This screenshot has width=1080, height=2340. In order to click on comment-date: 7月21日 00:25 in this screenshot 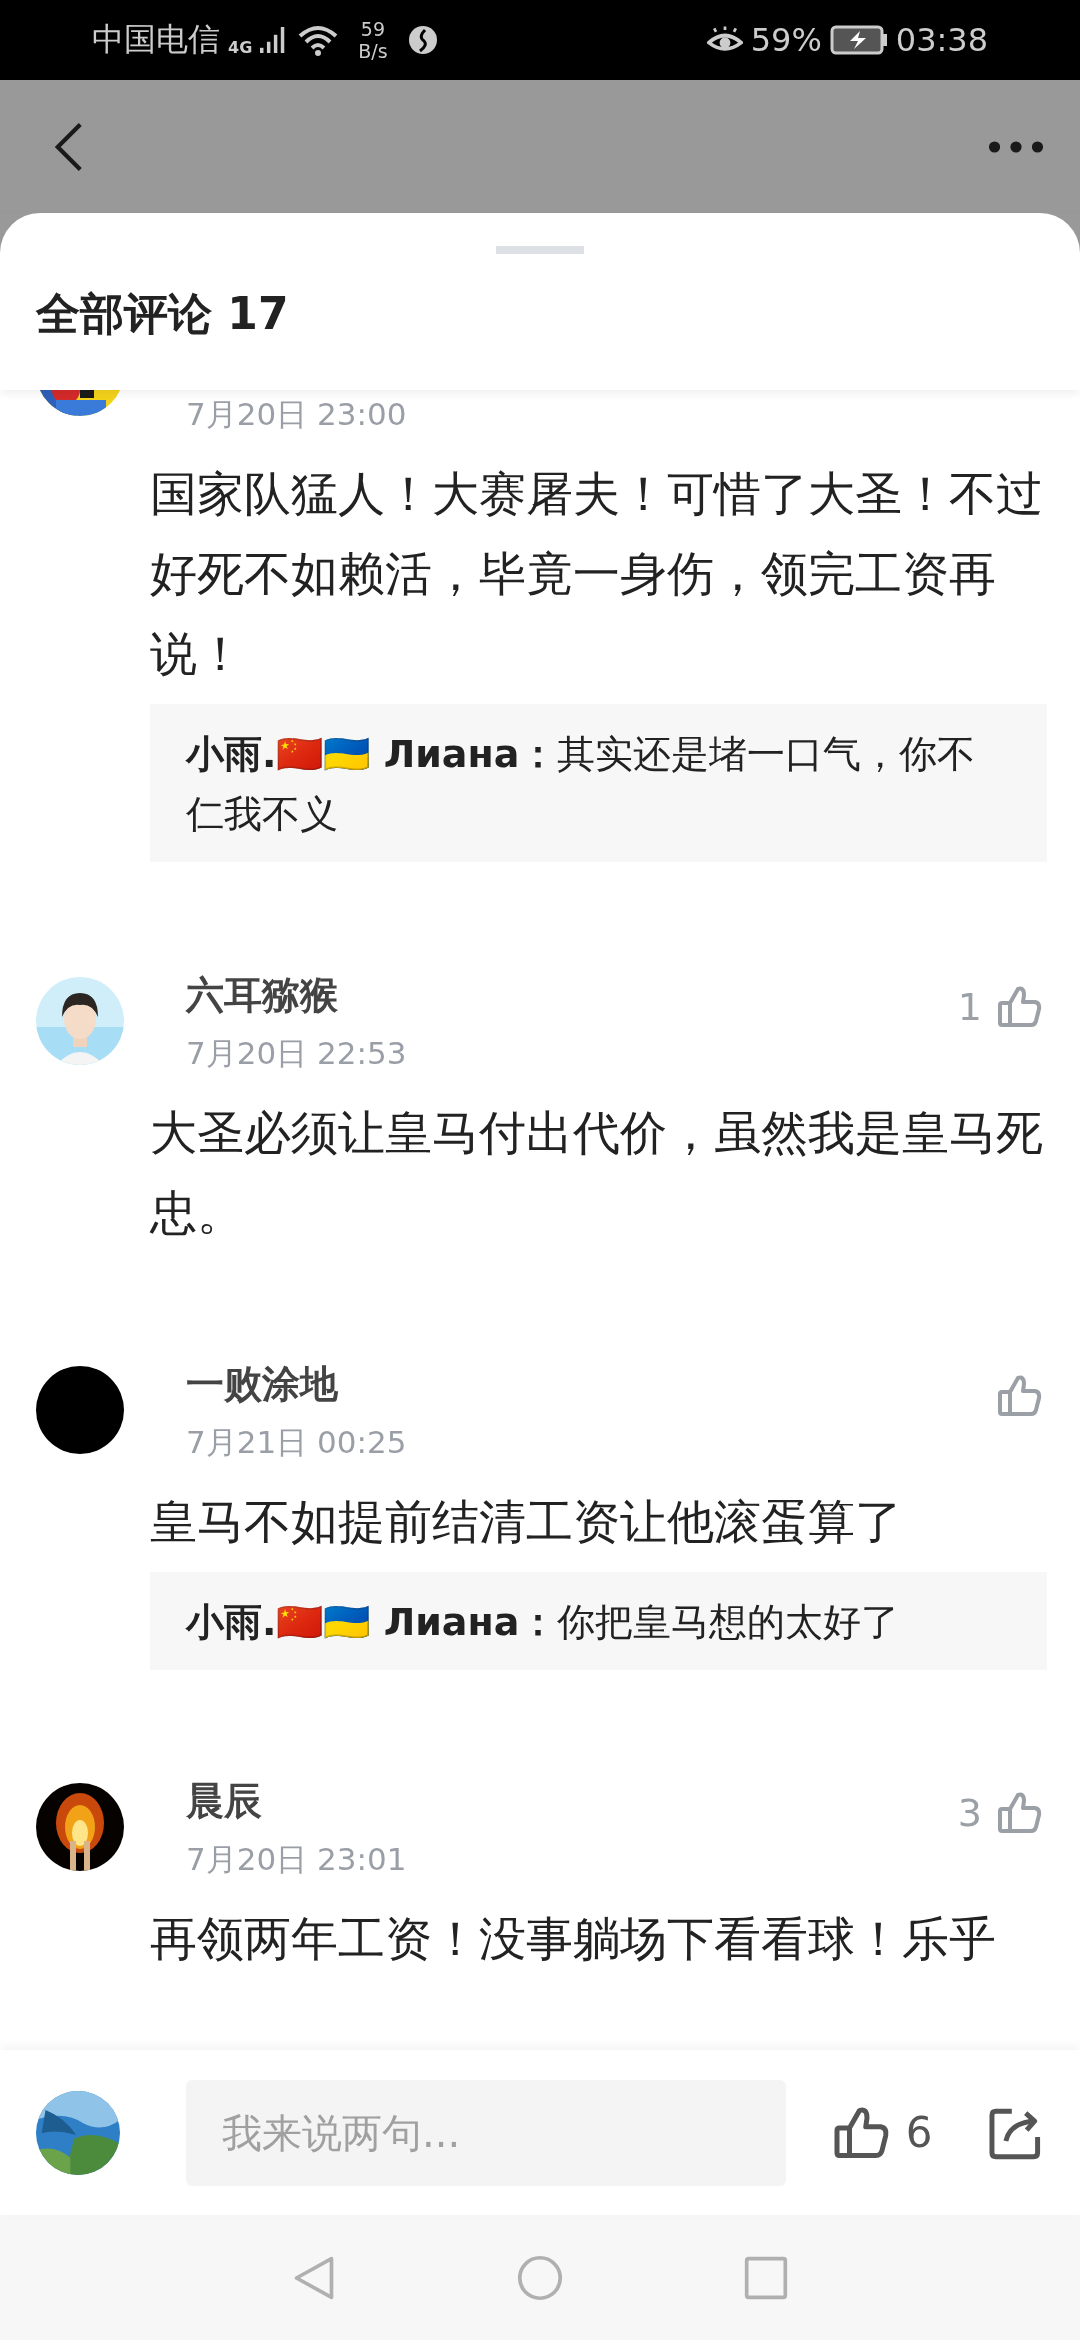, I will do `click(297, 1442)`.